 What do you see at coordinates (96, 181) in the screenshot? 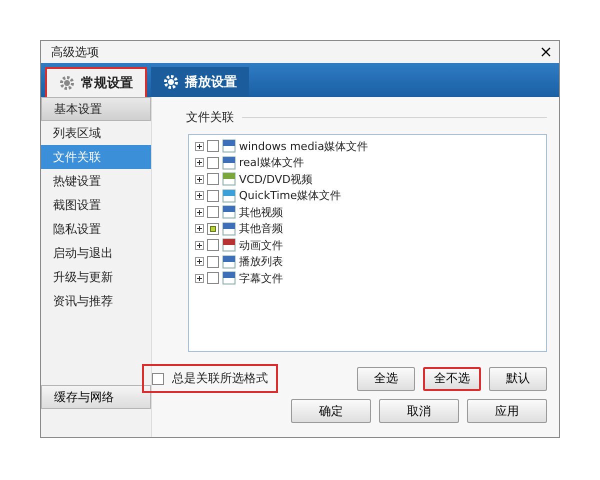
I see `sidebar-item: 热键设置` at bounding box center [96, 181].